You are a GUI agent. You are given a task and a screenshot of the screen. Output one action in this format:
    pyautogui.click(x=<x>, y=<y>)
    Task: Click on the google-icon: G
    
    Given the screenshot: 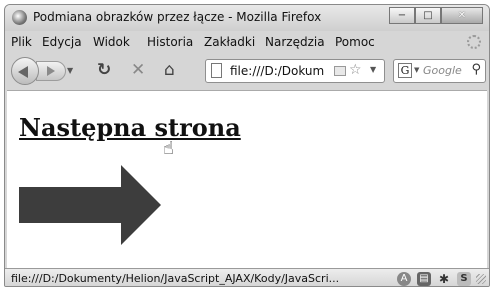 What is the action you would take?
    pyautogui.click(x=405, y=70)
    